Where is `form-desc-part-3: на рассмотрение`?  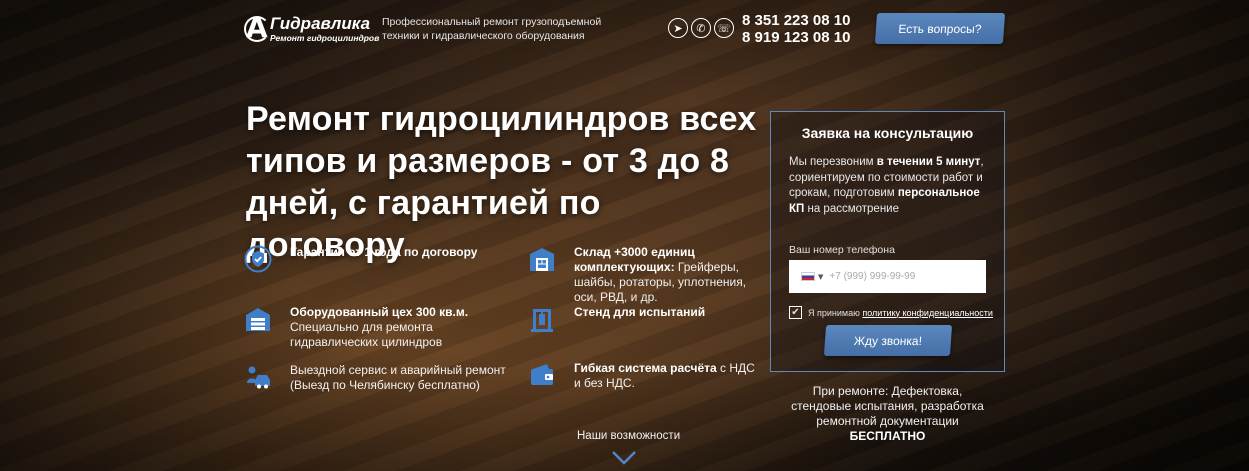
form-desc-part-3: на рассмотрение is located at coordinates (852, 208).